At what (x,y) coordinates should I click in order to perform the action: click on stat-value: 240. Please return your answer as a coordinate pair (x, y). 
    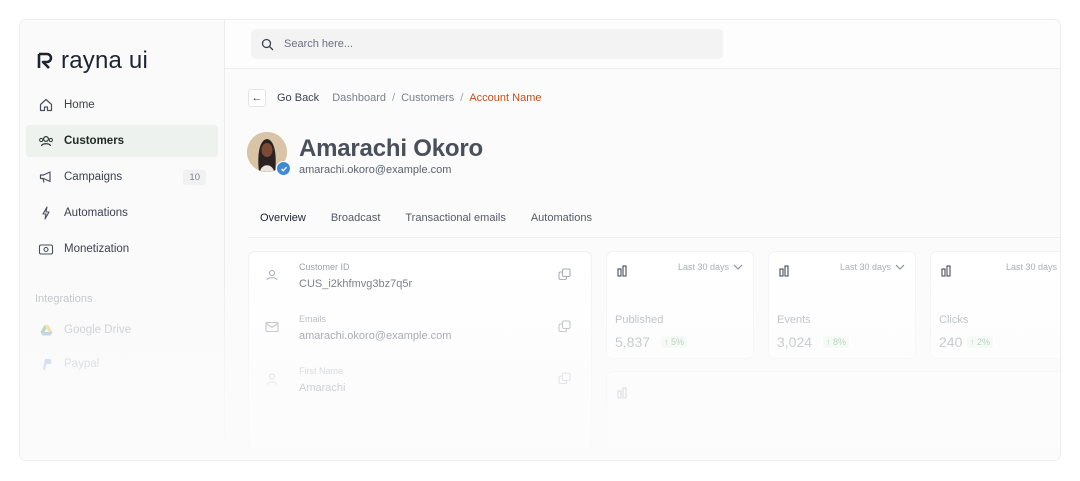
    Looking at the image, I should click on (951, 342).